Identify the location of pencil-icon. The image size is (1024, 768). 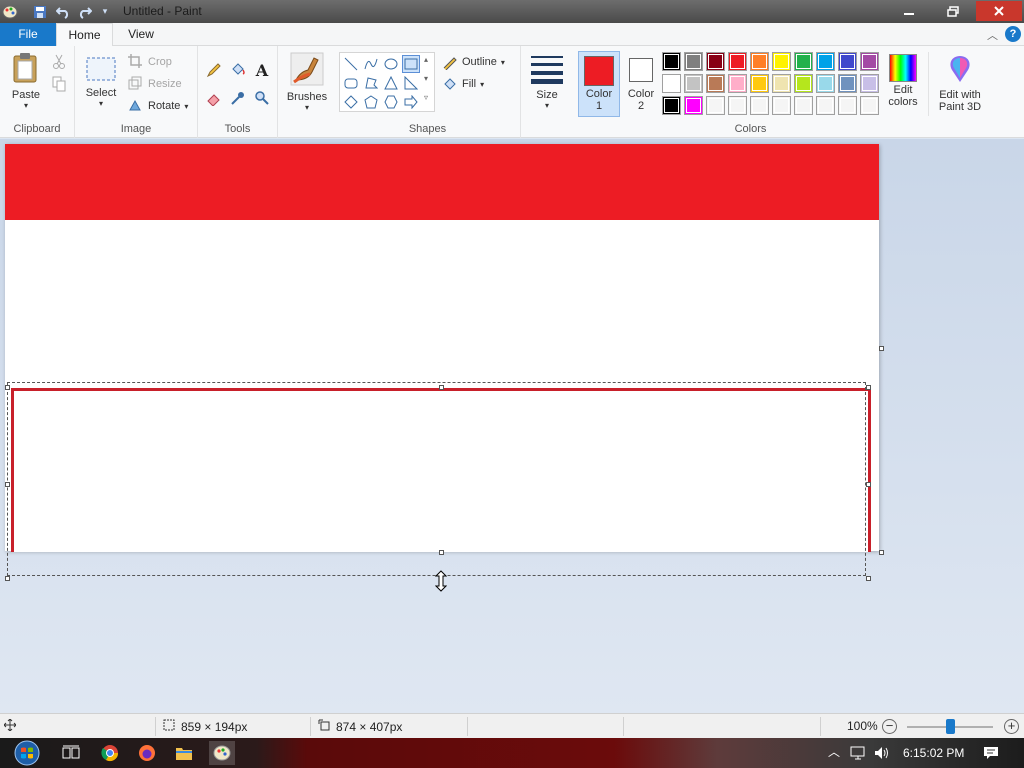
(214, 70).